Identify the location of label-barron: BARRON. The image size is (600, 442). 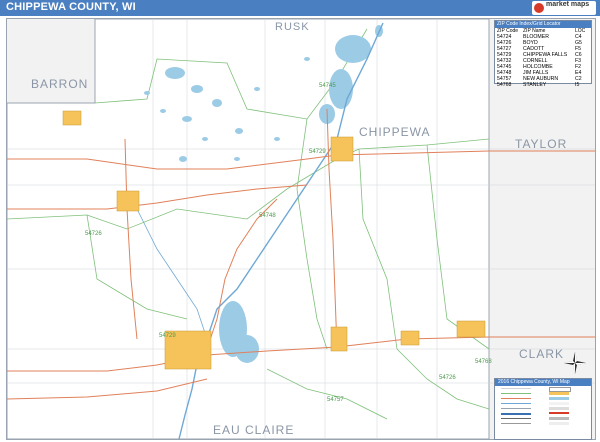
(60, 84).